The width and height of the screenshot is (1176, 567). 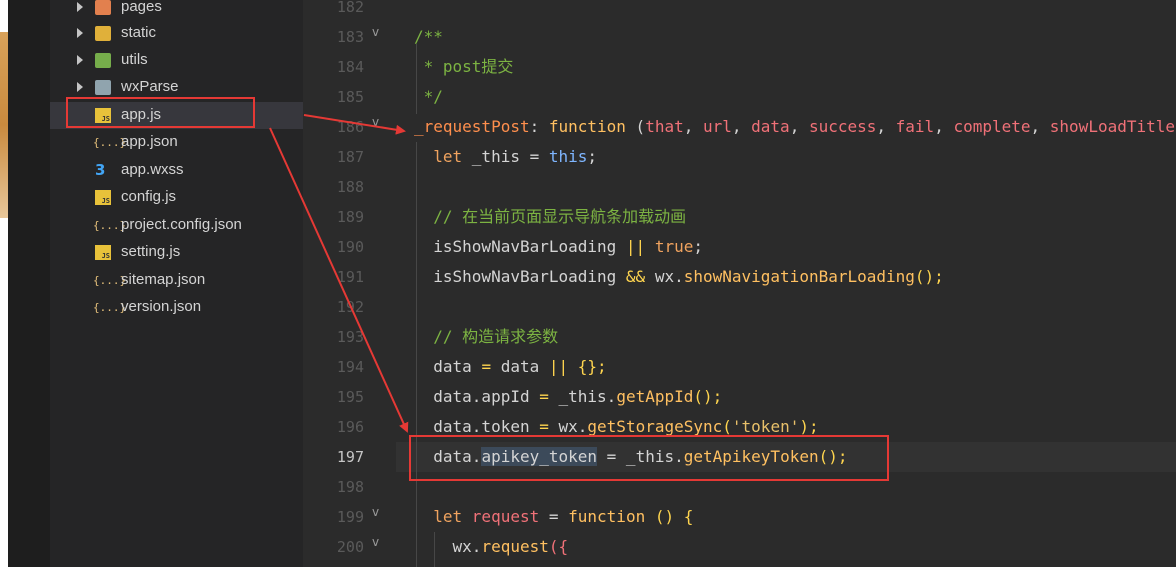 What do you see at coordinates (161, 306) in the screenshot?
I see `tree-item-label: version.json` at bounding box center [161, 306].